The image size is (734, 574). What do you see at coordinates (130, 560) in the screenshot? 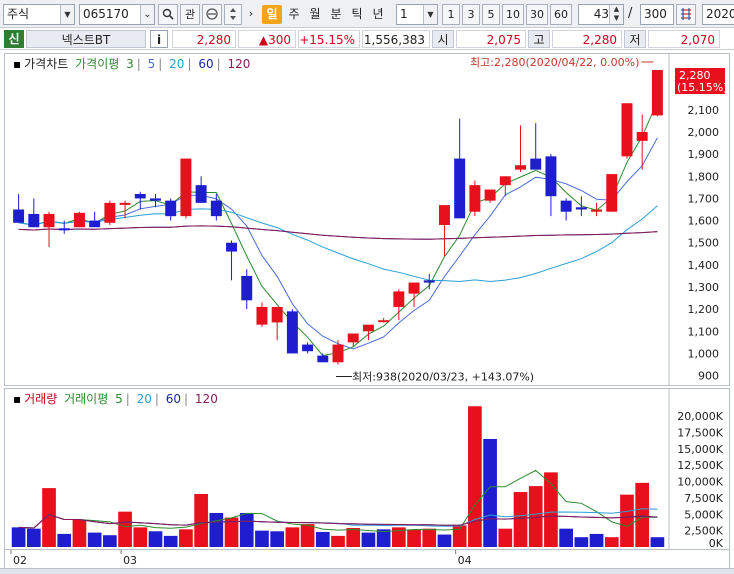
I see `date-label-03: 03` at bounding box center [130, 560].